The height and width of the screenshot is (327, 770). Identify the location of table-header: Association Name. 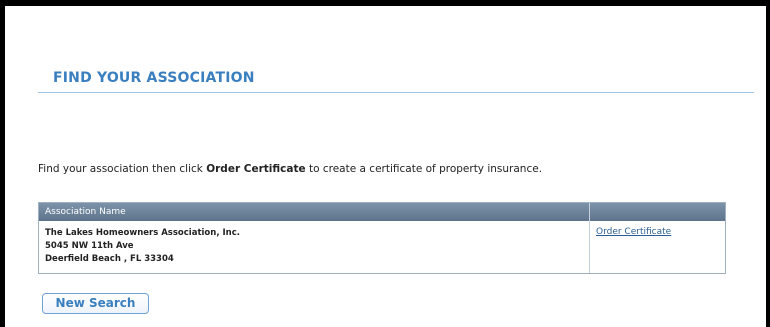
(382, 212).